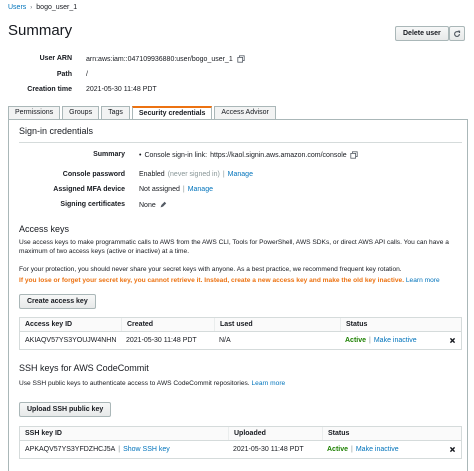 This screenshot has height=471, width=474. Describe the element at coordinates (92, 204) in the screenshot. I see `signing-certificates-label: Signing certificates` at that location.